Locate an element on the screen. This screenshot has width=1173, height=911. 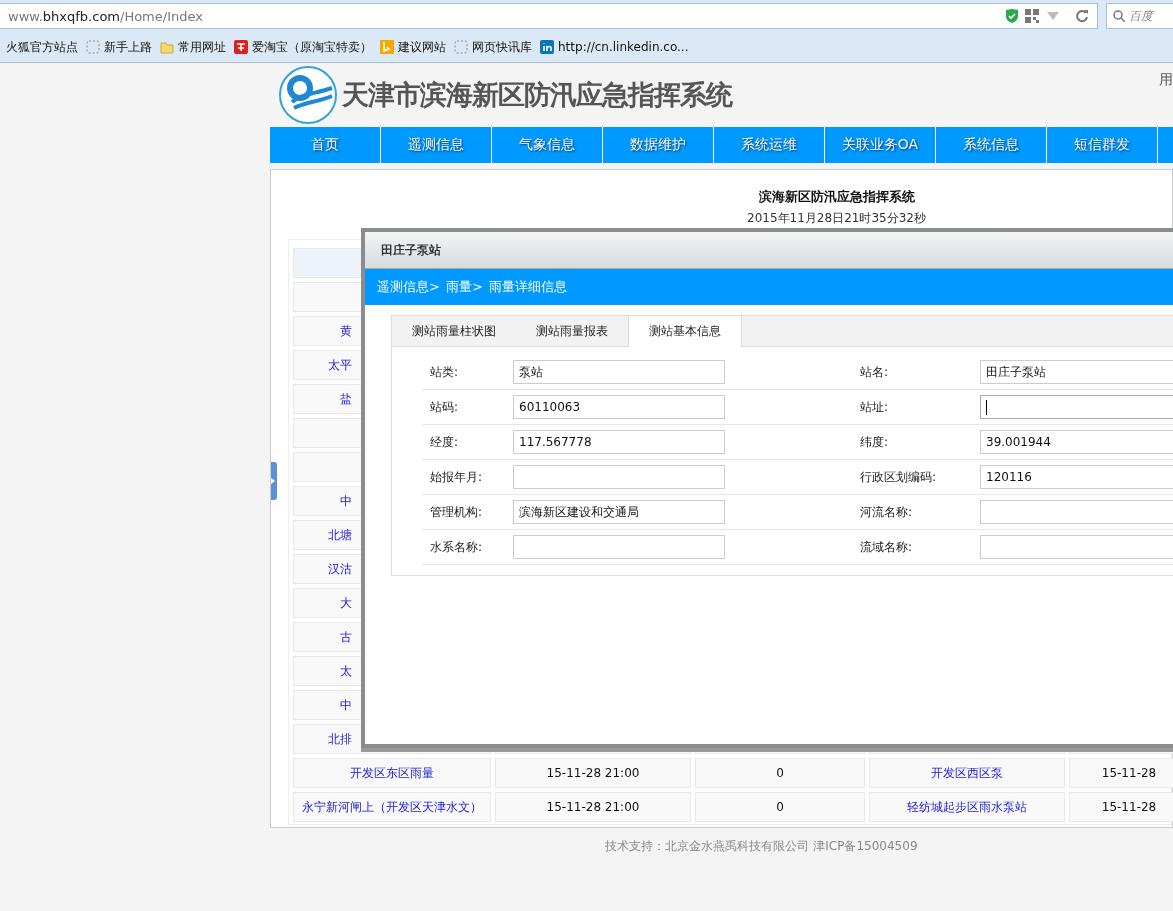
expand-handle is located at coordinates (274, 481).